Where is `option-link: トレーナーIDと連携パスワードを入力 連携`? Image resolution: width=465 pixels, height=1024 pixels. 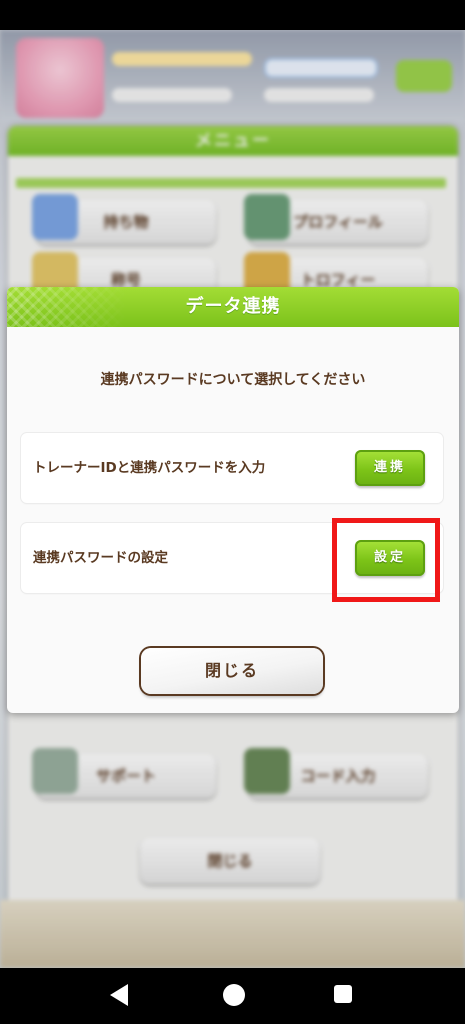 option-link: トレーナーIDと連携パスワードを入力 連携 is located at coordinates (232, 468).